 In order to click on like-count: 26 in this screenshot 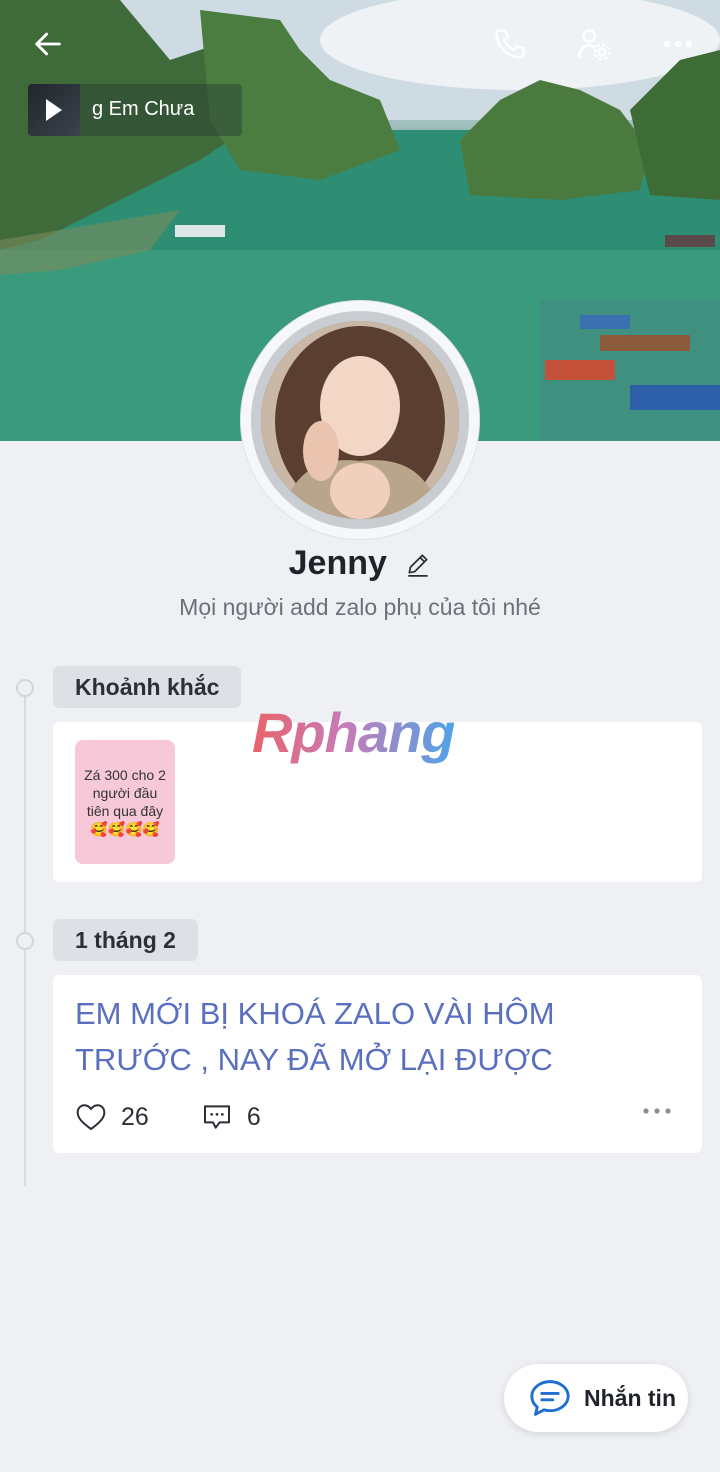, I will do `click(135, 1116)`.